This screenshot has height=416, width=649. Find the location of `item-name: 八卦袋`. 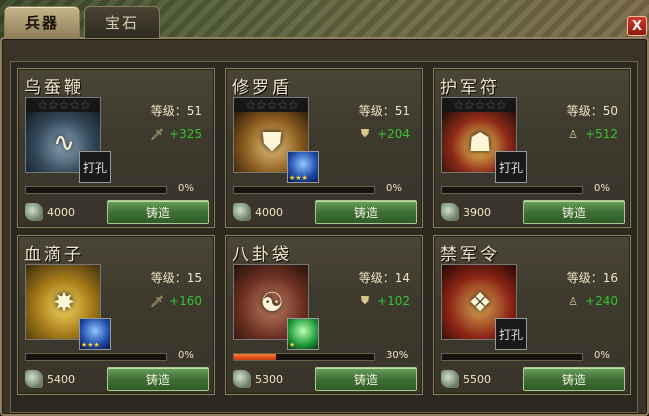

item-name: 八卦袋 is located at coordinates (262, 255).